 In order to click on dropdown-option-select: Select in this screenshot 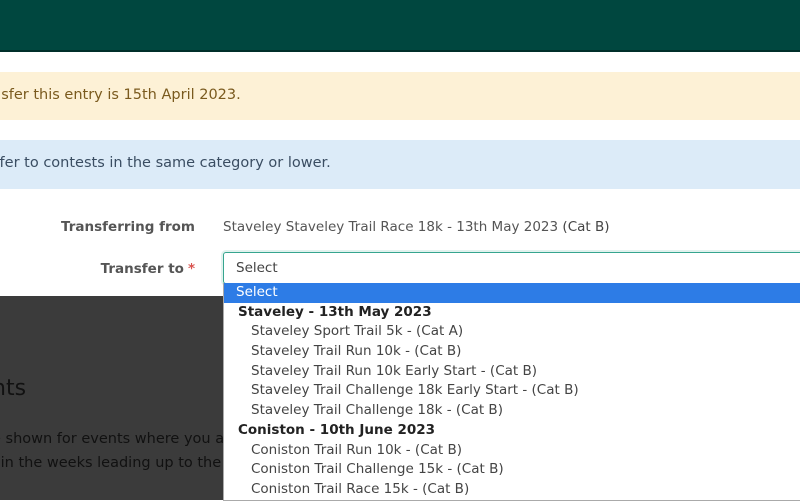, I will do `click(512, 293)`.